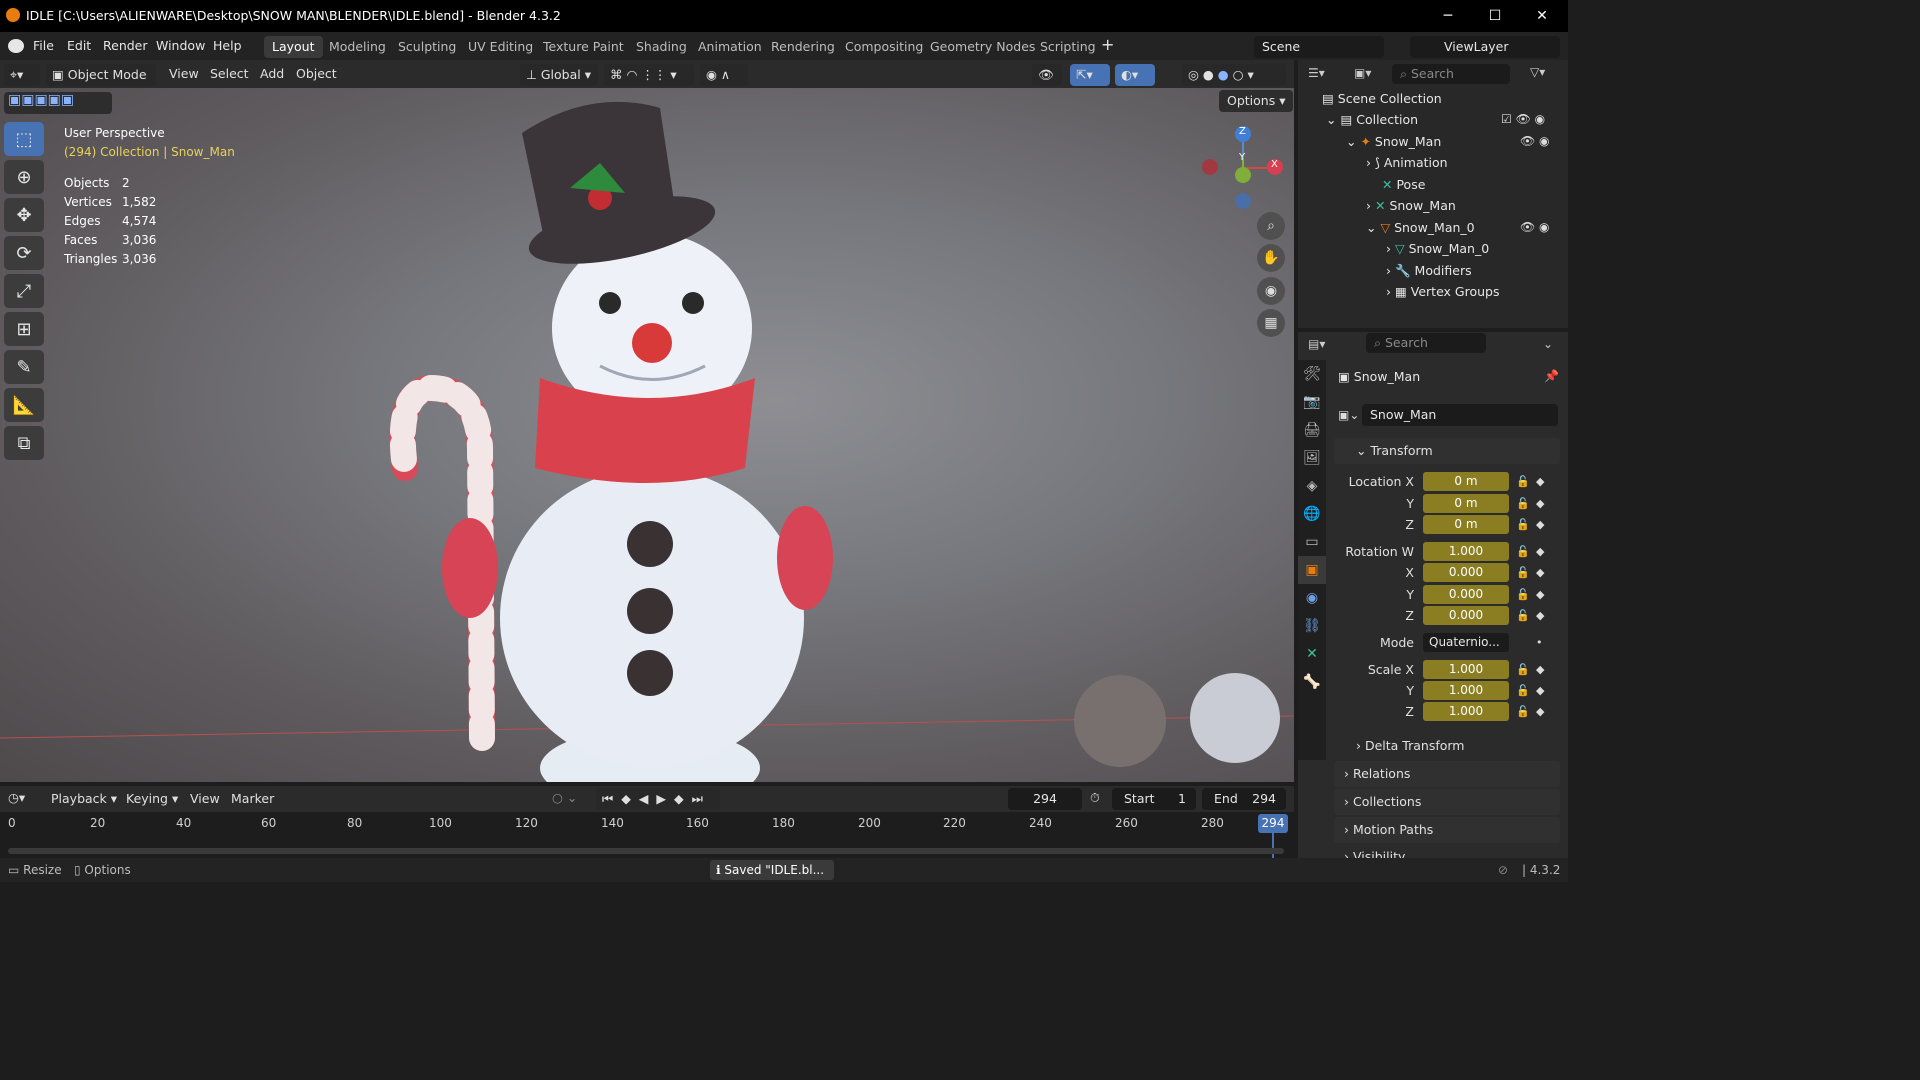  Describe the element at coordinates (1466, 481) in the screenshot. I see `location-x-field: 0 m` at that location.